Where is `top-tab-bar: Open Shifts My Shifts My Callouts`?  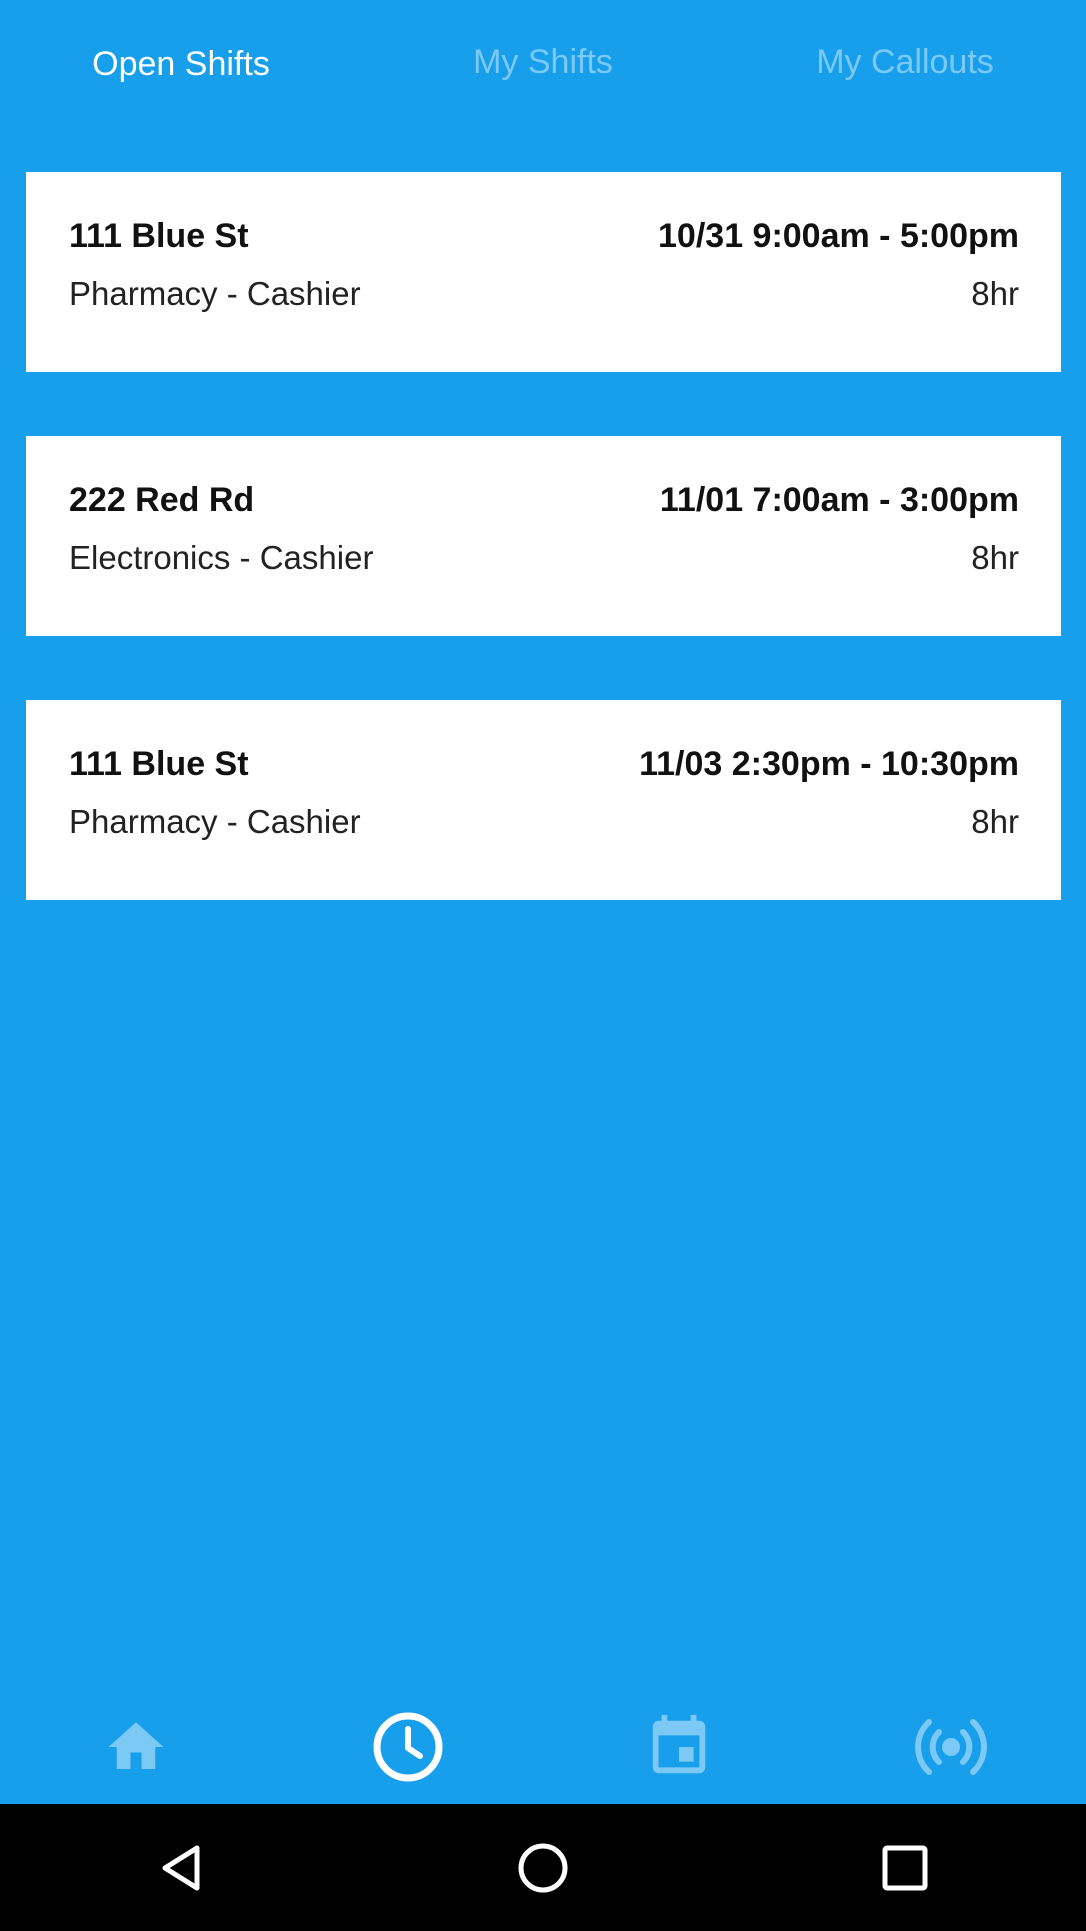 top-tab-bar: Open Shifts My Shifts My Callouts is located at coordinates (543, 65).